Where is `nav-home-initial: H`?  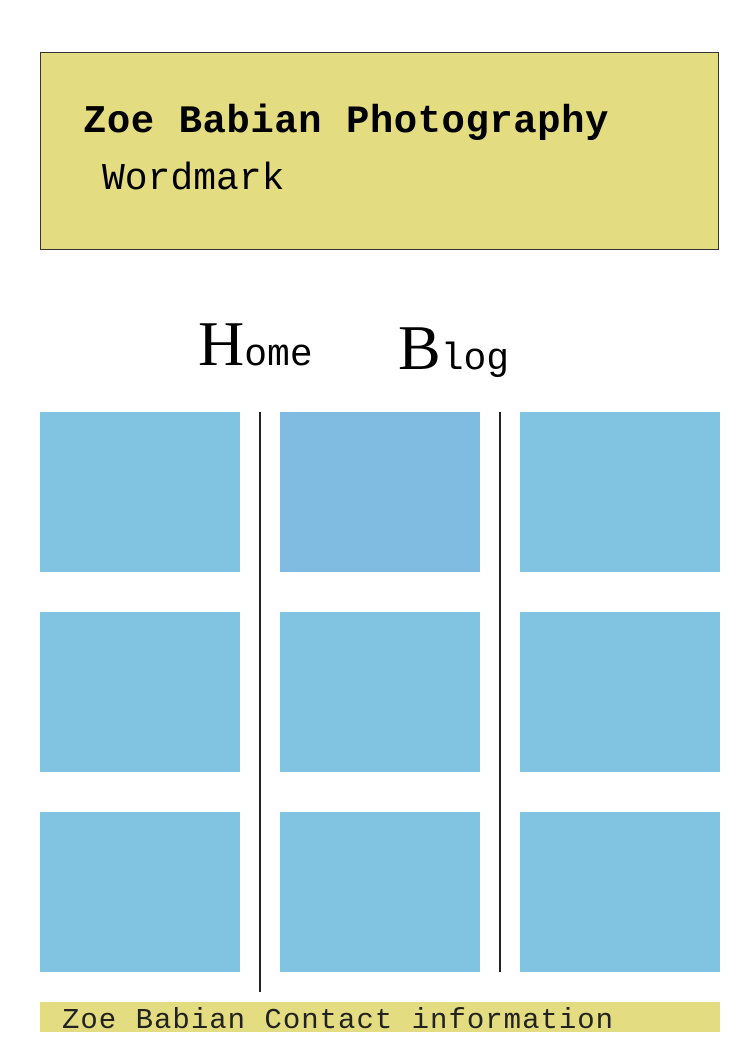 nav-home-initial: H is located at coordinates (221, 343).